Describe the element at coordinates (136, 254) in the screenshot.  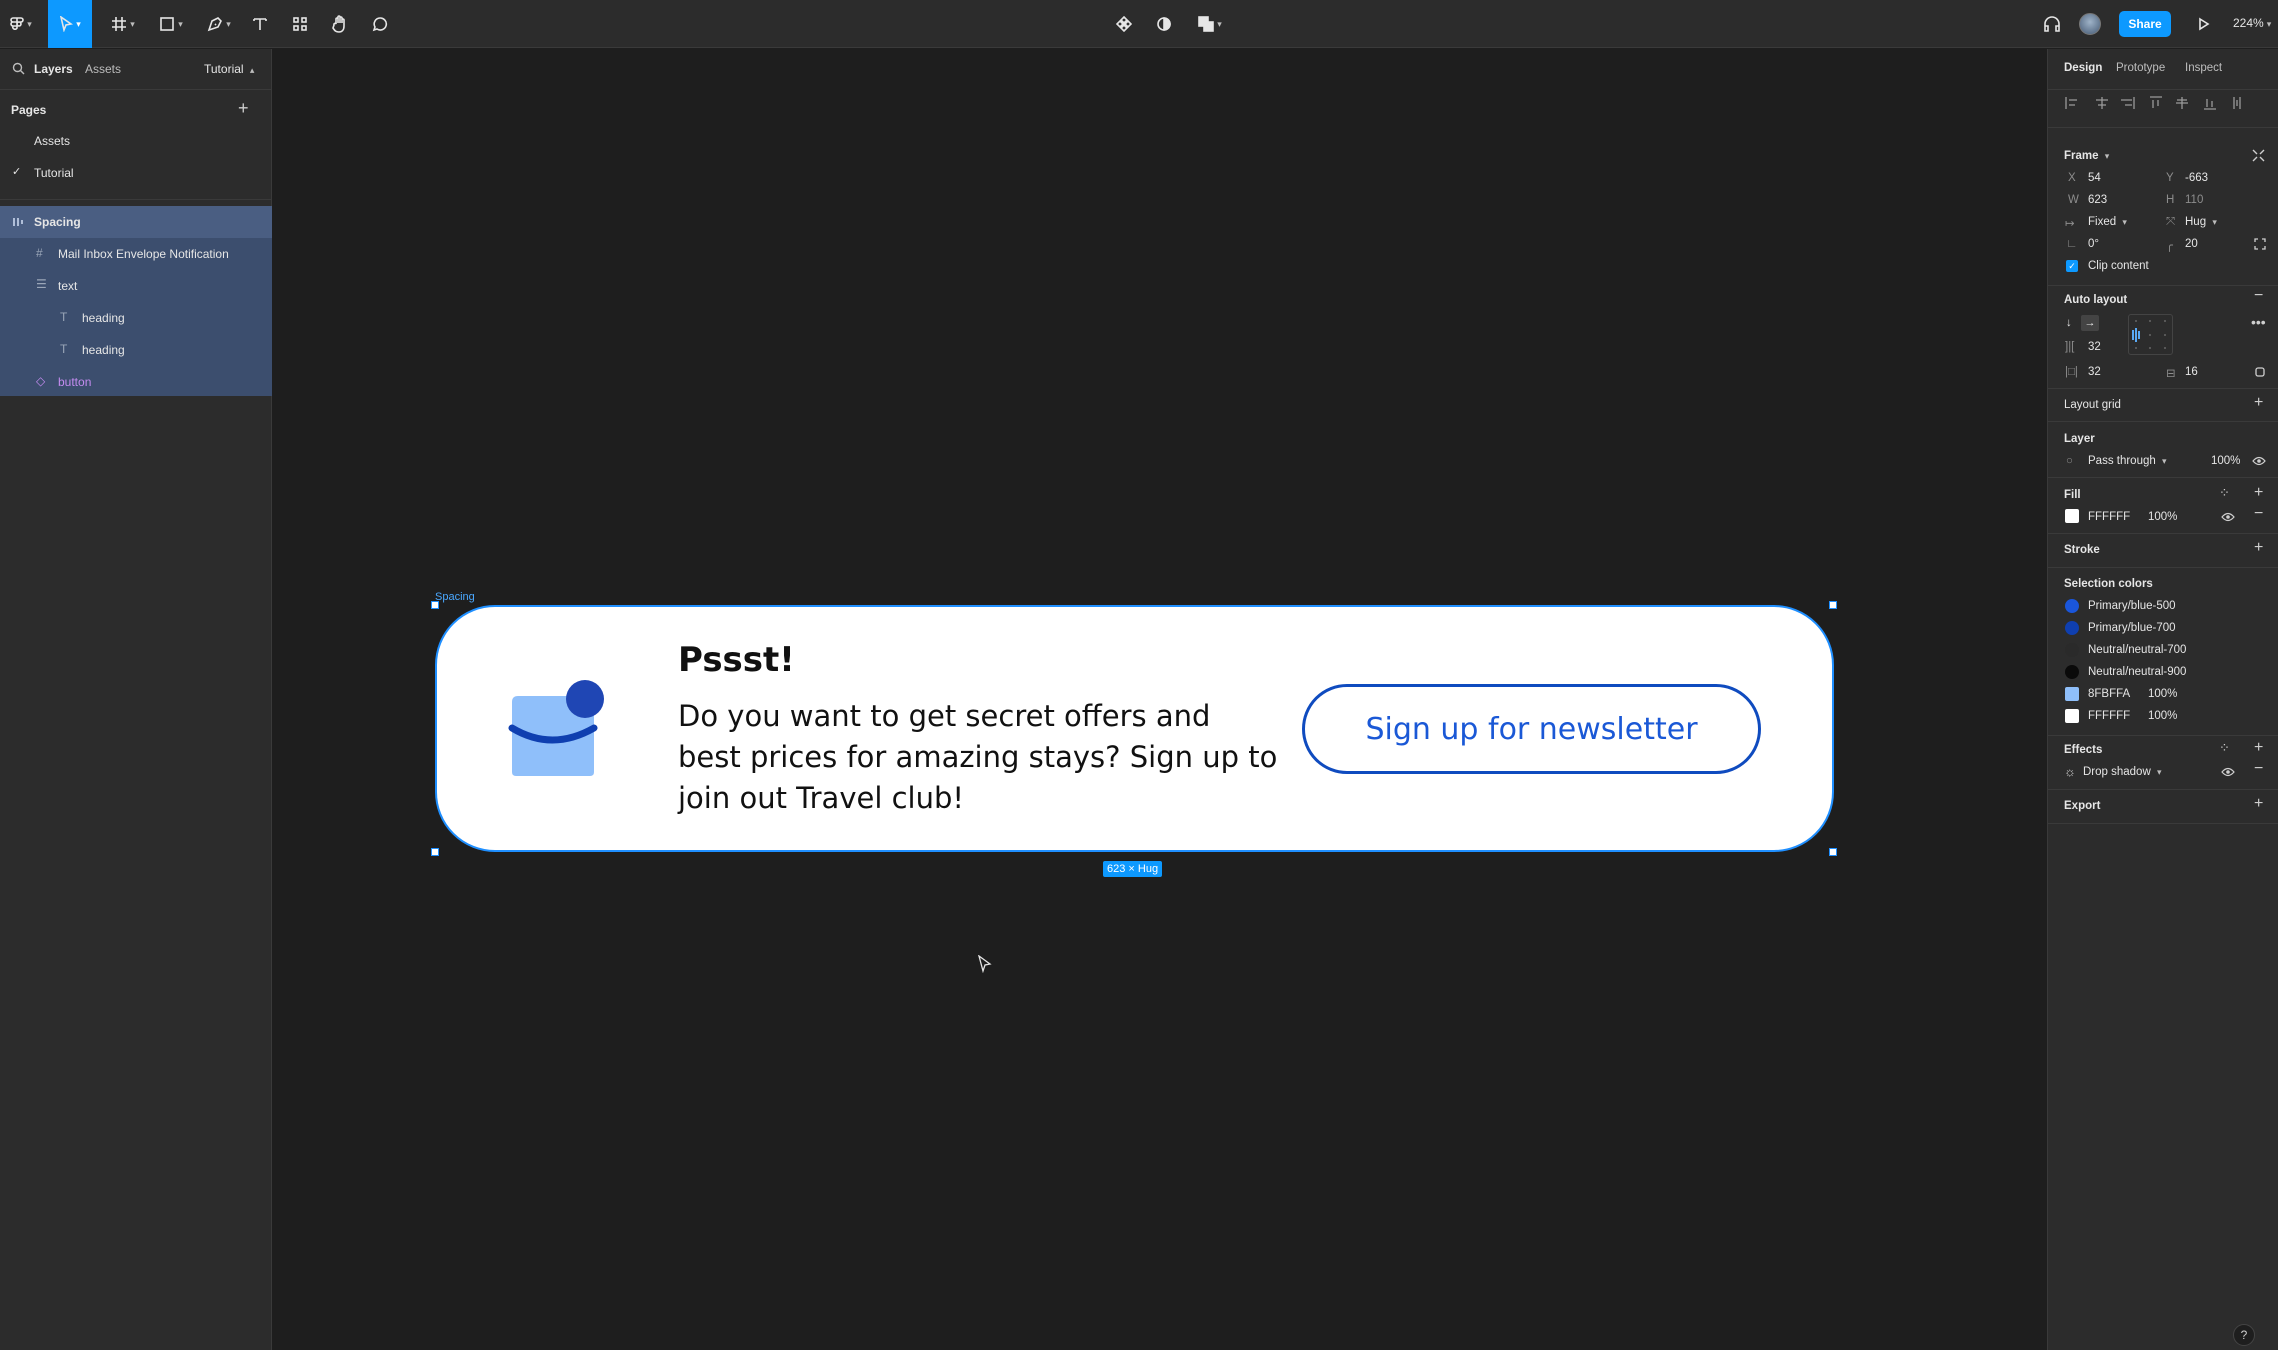
I see `layer-row-mail-inbox: # Mail Inbox Envelope Notification` at that location.